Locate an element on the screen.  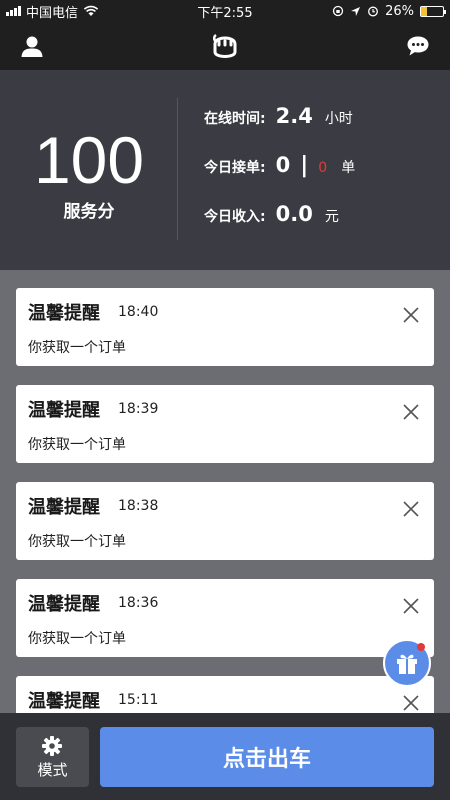
status-bar: 中国电信 下午2:55 26% is located at coordinates (225, 11).